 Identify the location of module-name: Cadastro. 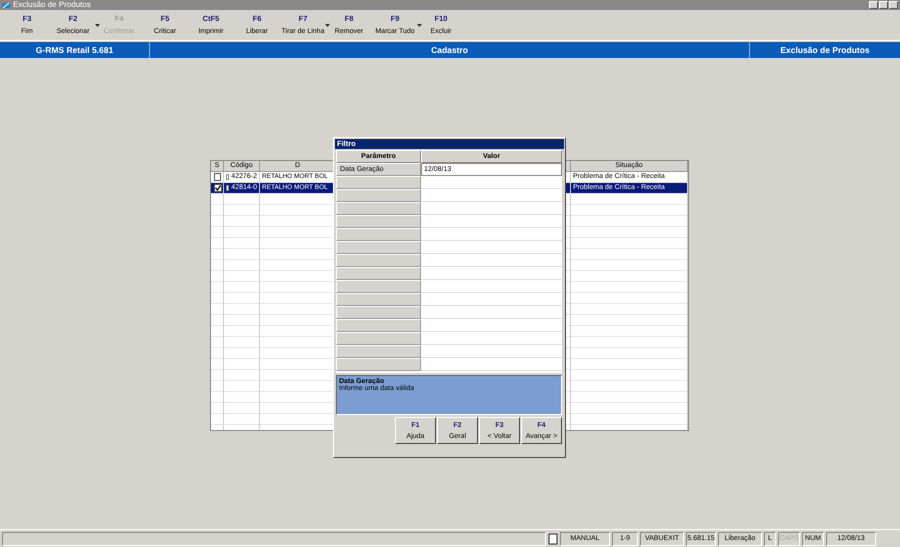
(450, 50).